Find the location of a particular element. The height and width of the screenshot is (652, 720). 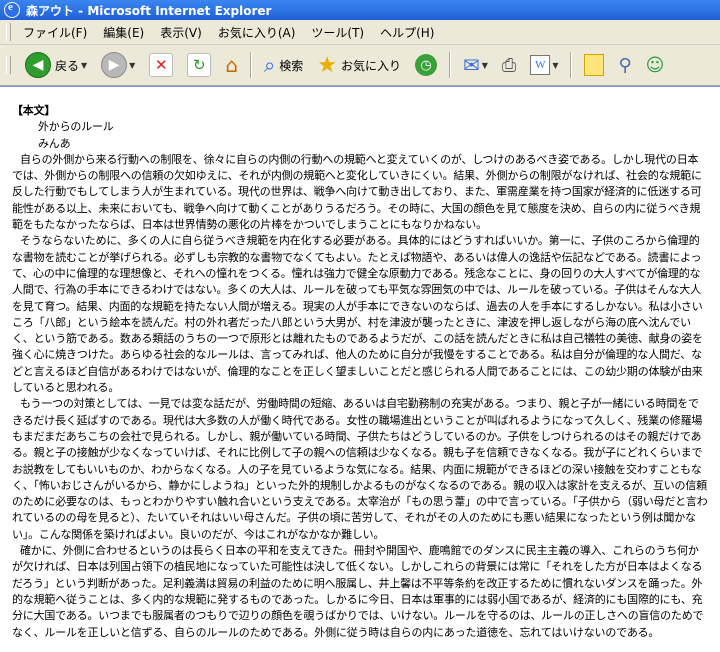

messenger-icon: ☺ is located at coordinates (655, 65).